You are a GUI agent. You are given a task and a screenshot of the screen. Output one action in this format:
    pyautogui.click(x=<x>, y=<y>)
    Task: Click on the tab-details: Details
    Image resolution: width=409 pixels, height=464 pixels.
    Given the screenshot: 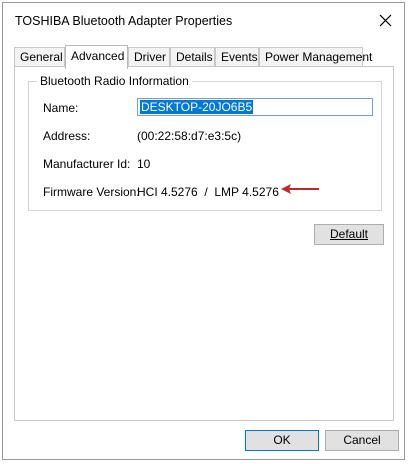 What is the action you would take?
    pyautogui.click(x=192, y=57)
    